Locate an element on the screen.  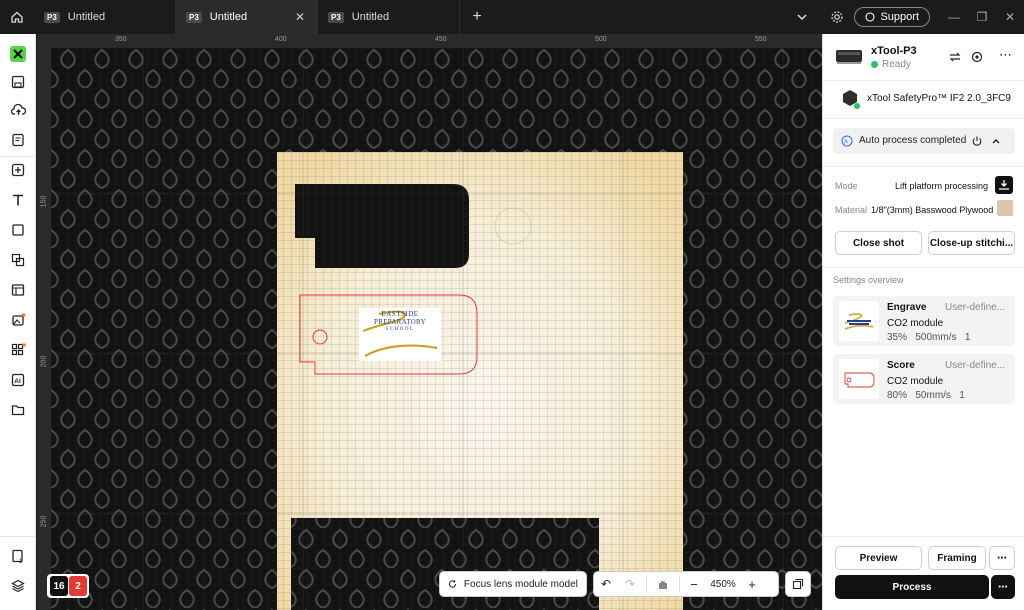
layer-name: Engrave is located at coordinates (907, 307).